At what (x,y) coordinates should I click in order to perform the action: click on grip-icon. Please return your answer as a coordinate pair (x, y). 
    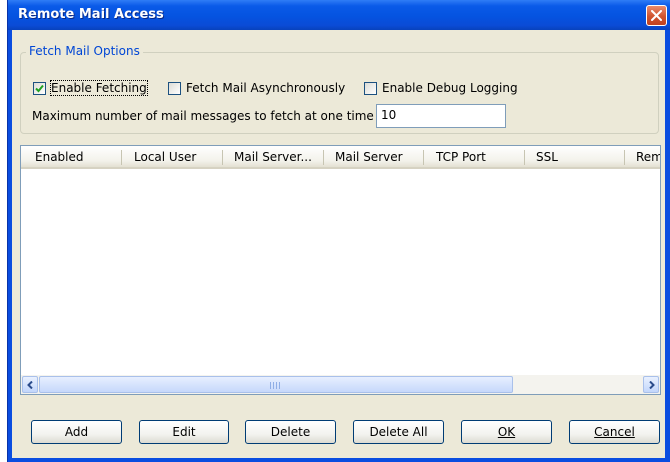
    Looking at the image, I should click on (276, 385).